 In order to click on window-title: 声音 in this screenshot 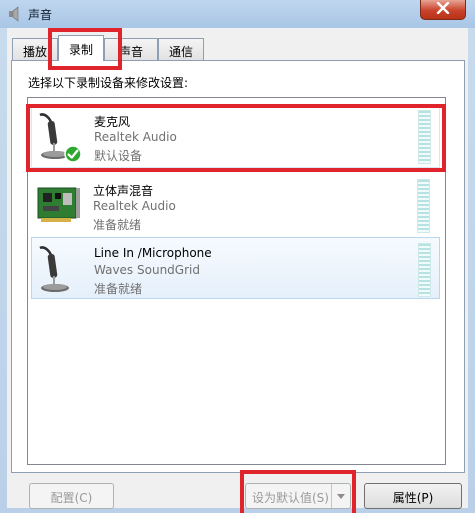, I will do `click(40, 15)`.